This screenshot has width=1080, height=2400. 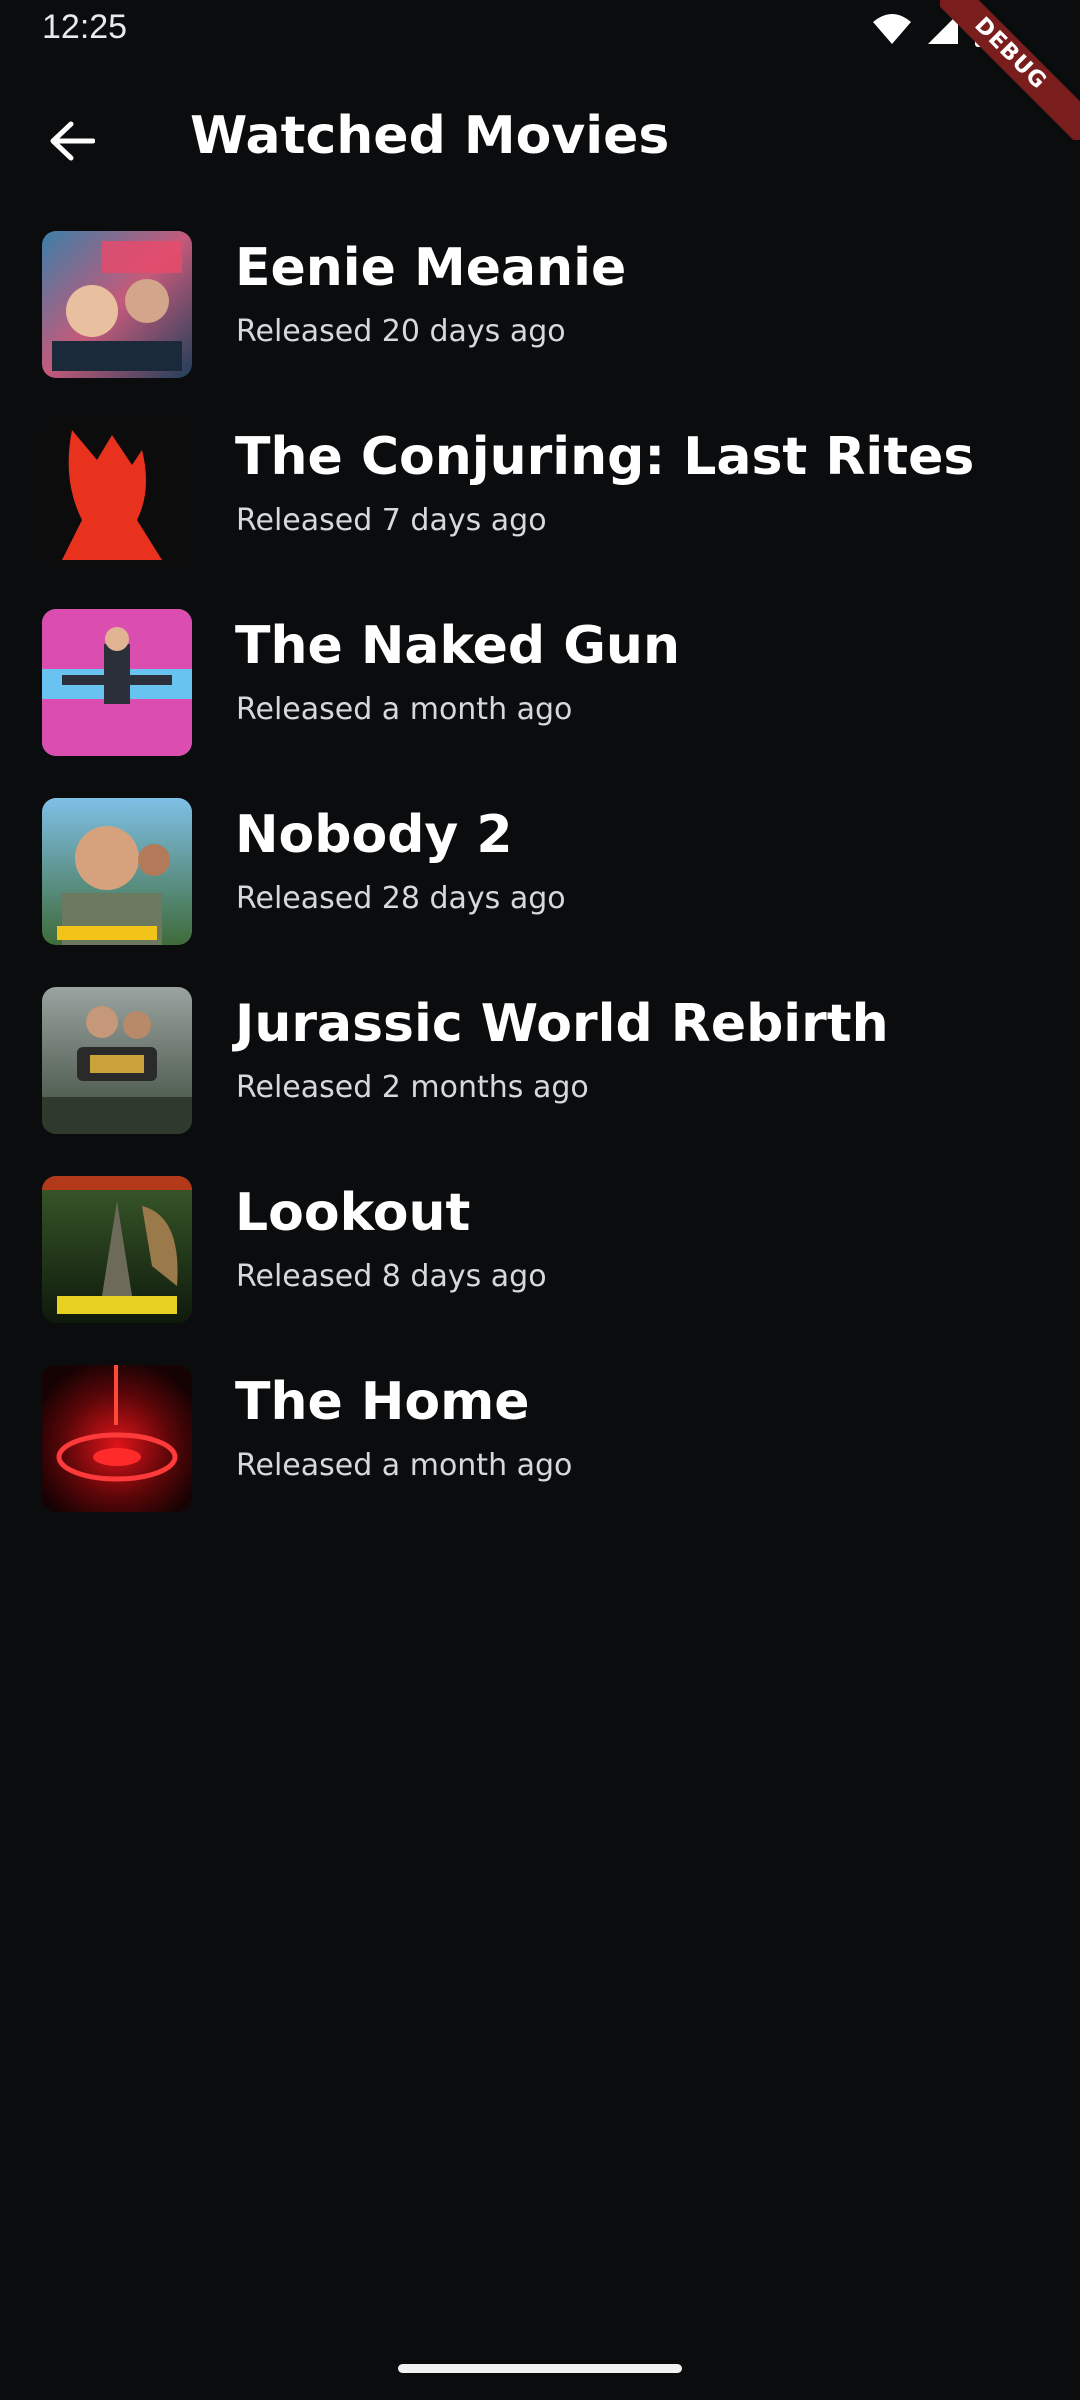 What do you see at coordinates (431, 268) in the screenshot?
I see `movie-title: Eenie Meanie` at bounding box center [431, 268].